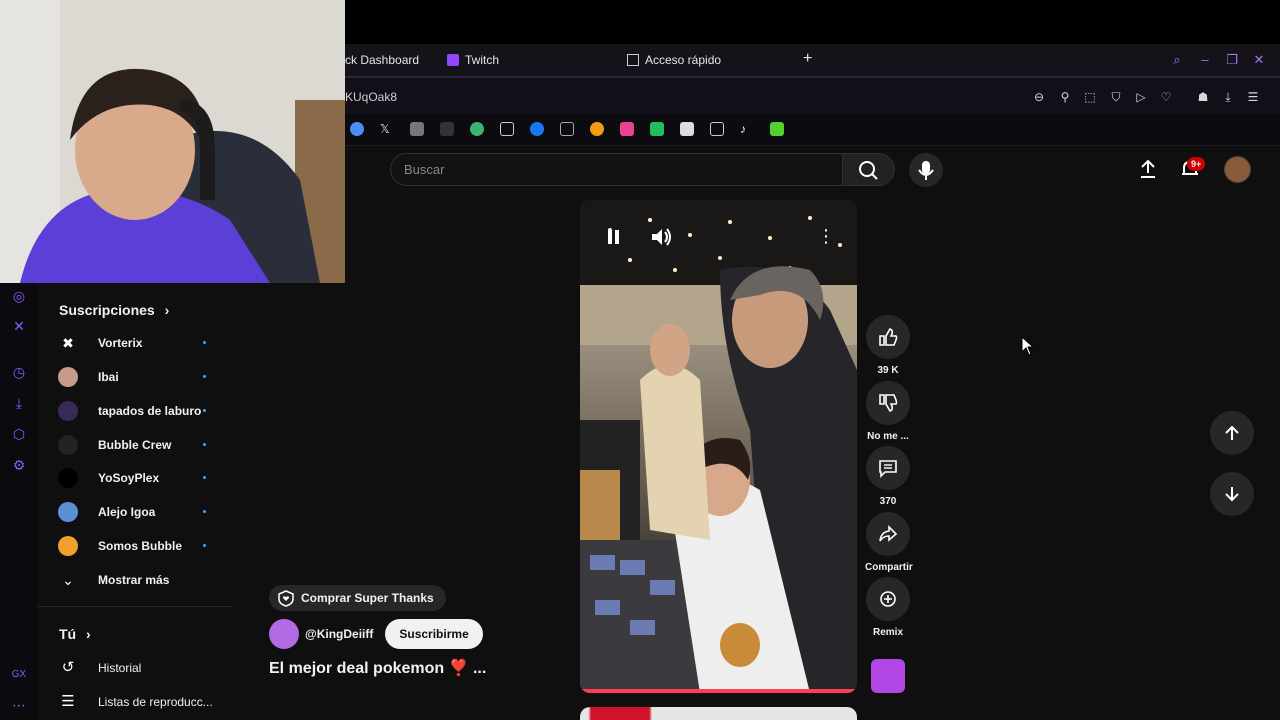  Describe the element at coordinates (417, 129) in the screenshot. I see `image-icon` at that location.